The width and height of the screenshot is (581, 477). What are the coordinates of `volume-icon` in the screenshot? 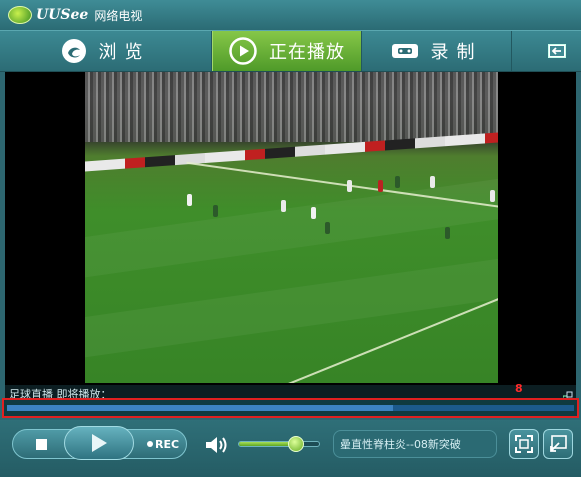 It's located at (217, 445).